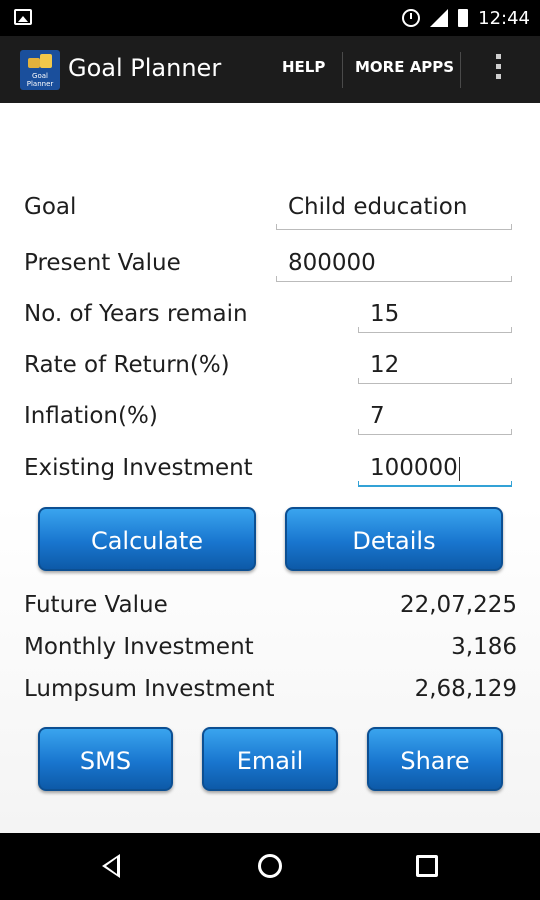  Describe the element at coordinates (91, 416) in the screenshot. I see `inflation-label: Inflation(%)` at that location.